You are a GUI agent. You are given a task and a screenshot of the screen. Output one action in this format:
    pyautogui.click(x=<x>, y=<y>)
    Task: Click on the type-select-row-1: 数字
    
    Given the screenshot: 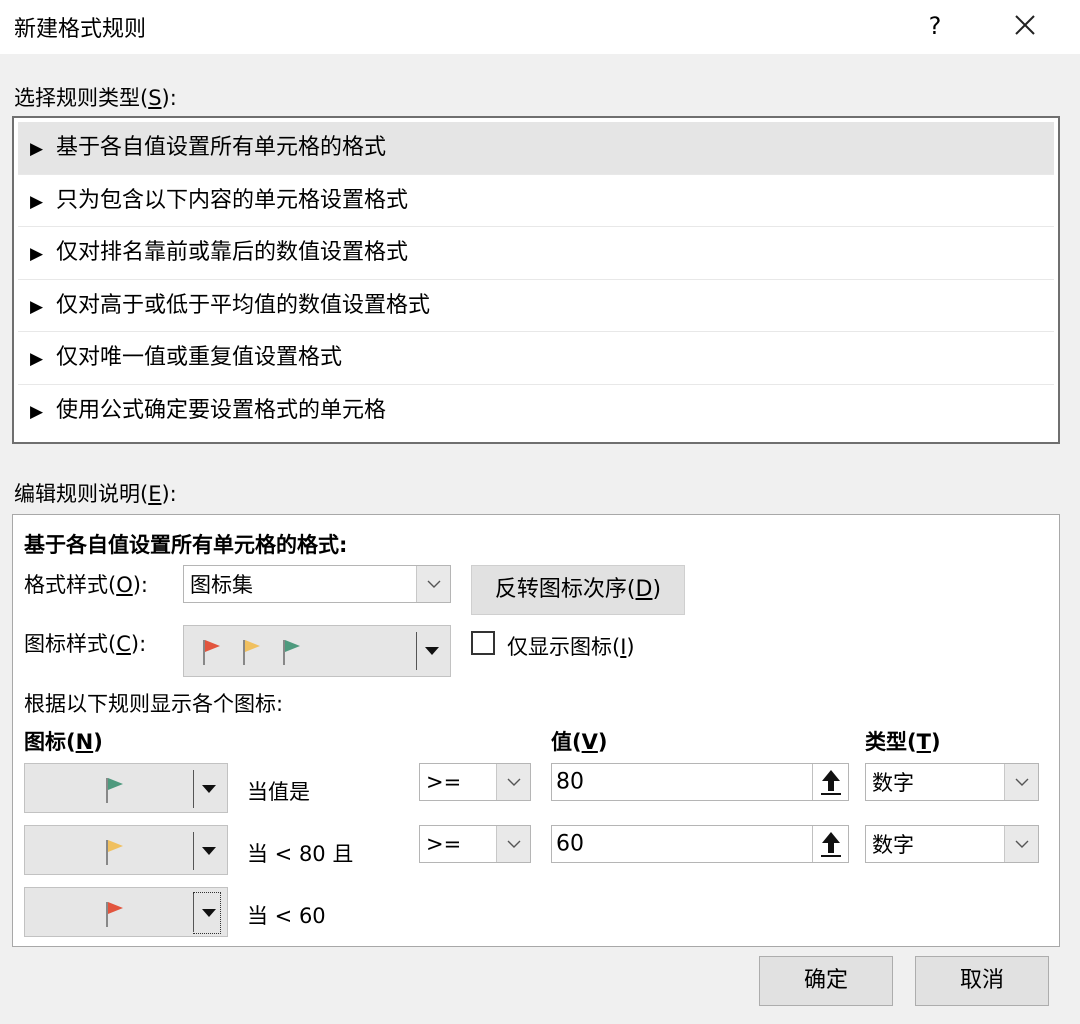 What is the action you would take?
    pyautogui.click(x=952, y=782)
    